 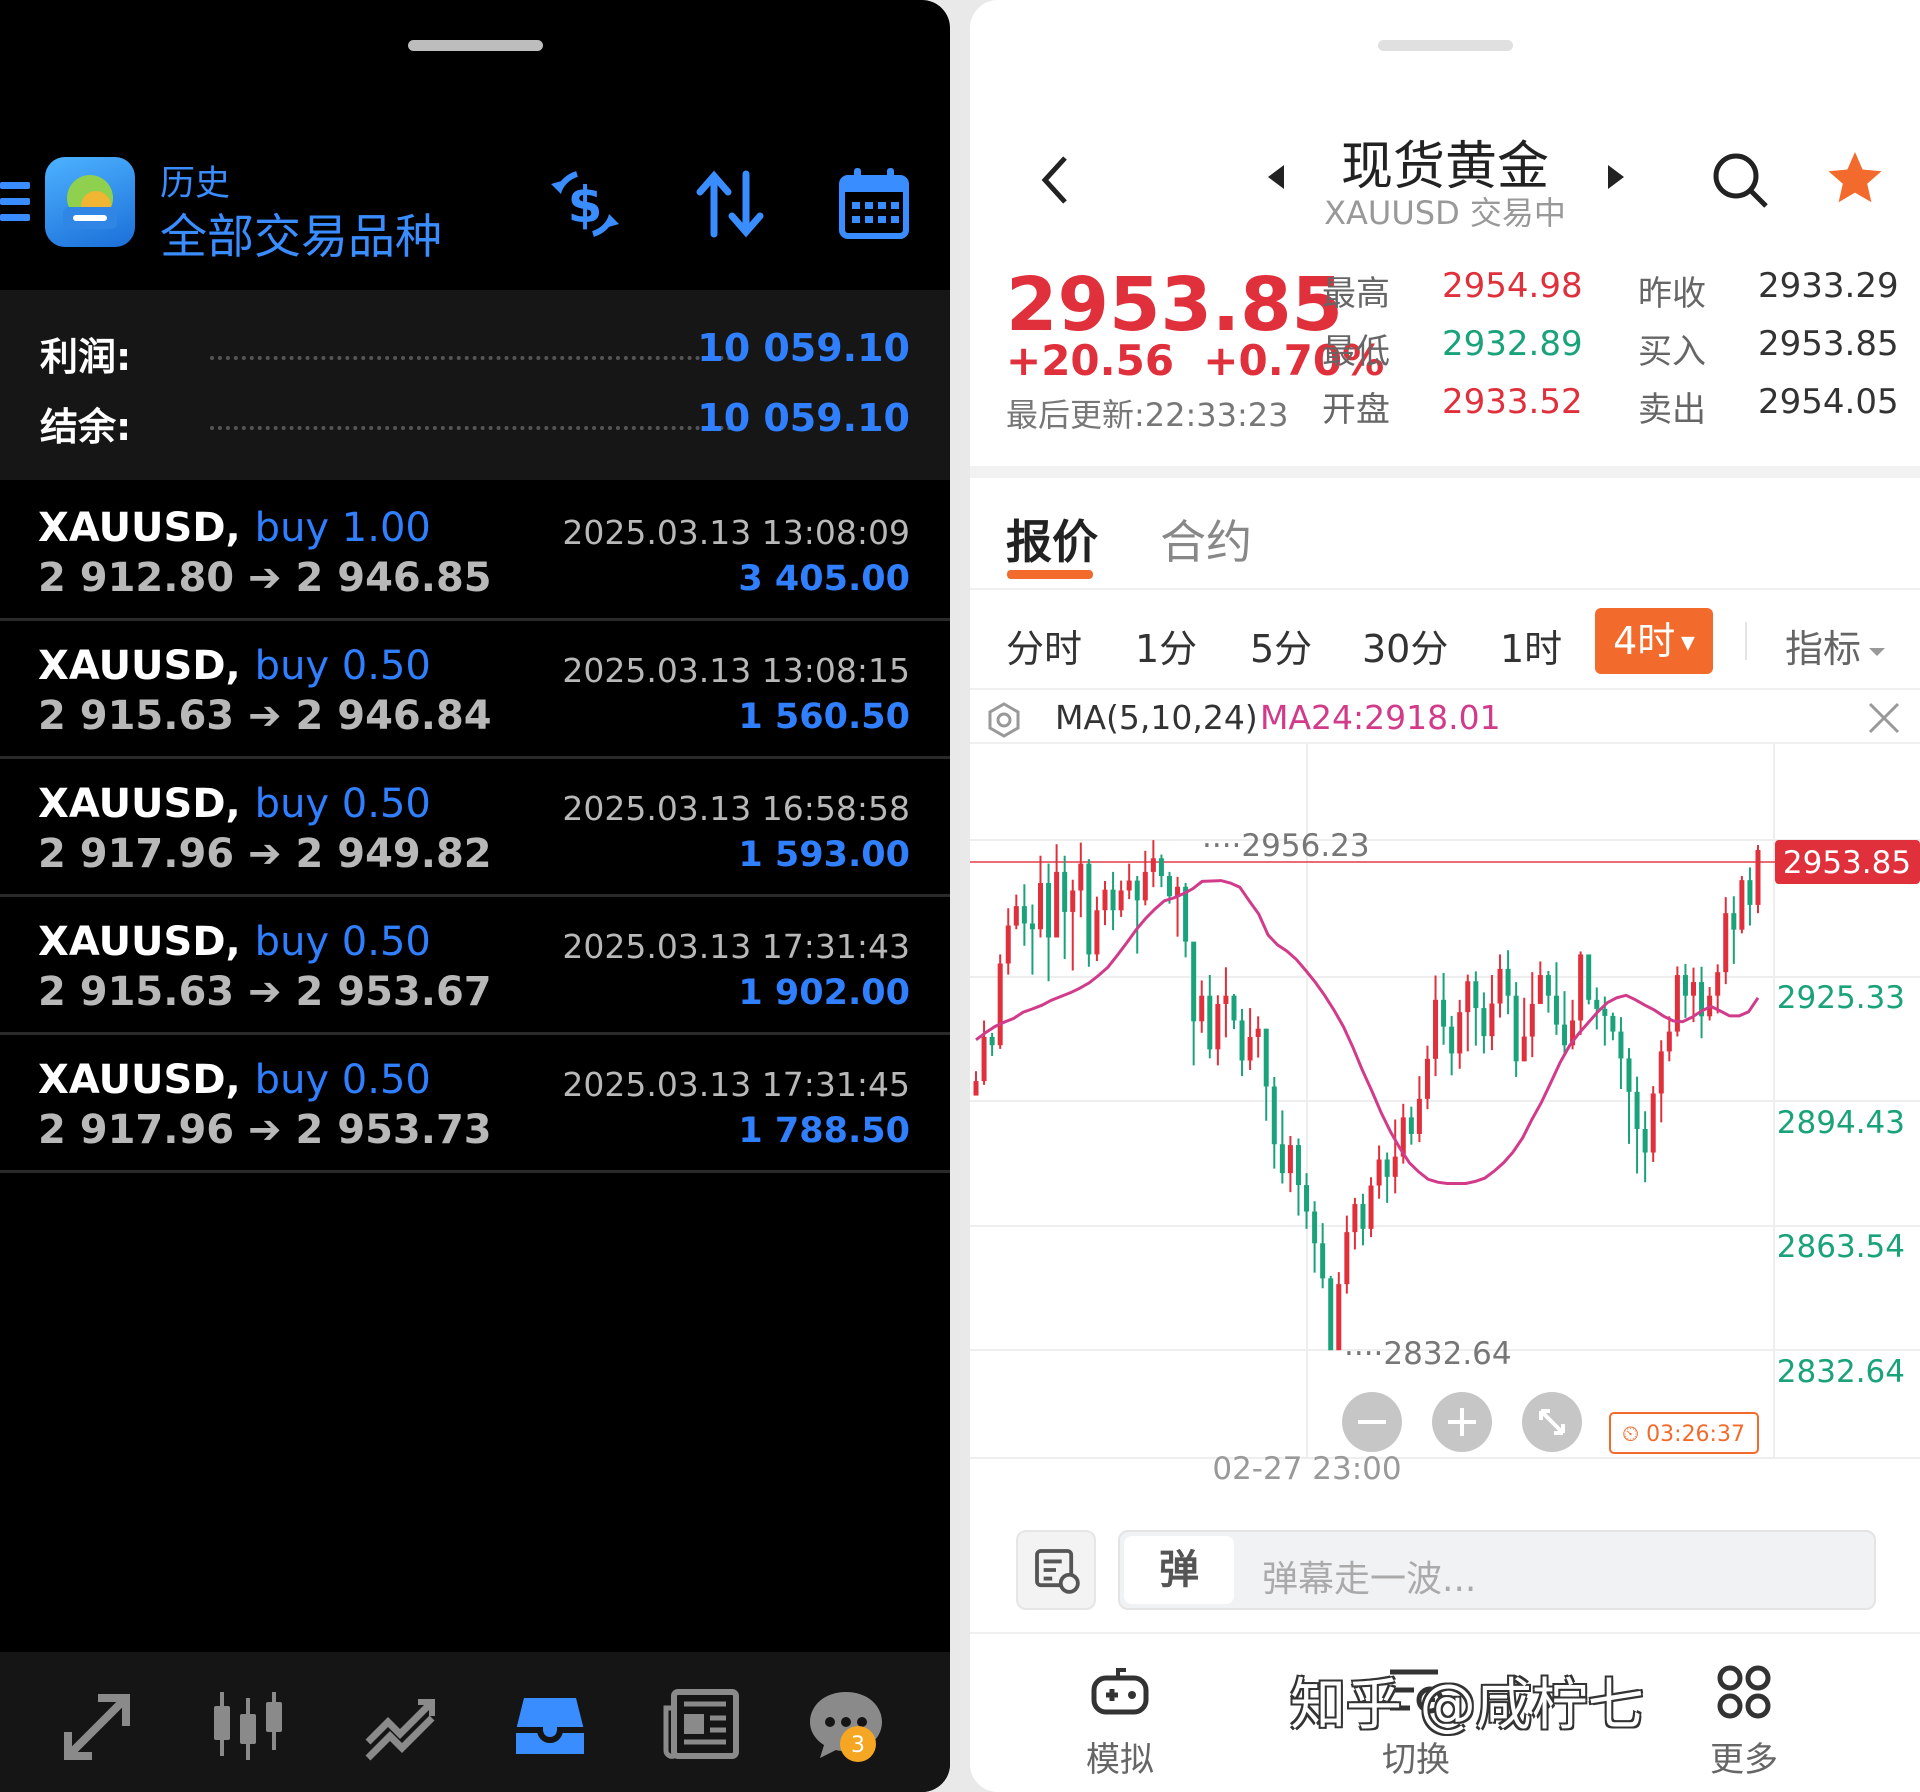 I want to click on symbol-subtitle: XAUUSD 交易中, so click(x=1445, y=213).